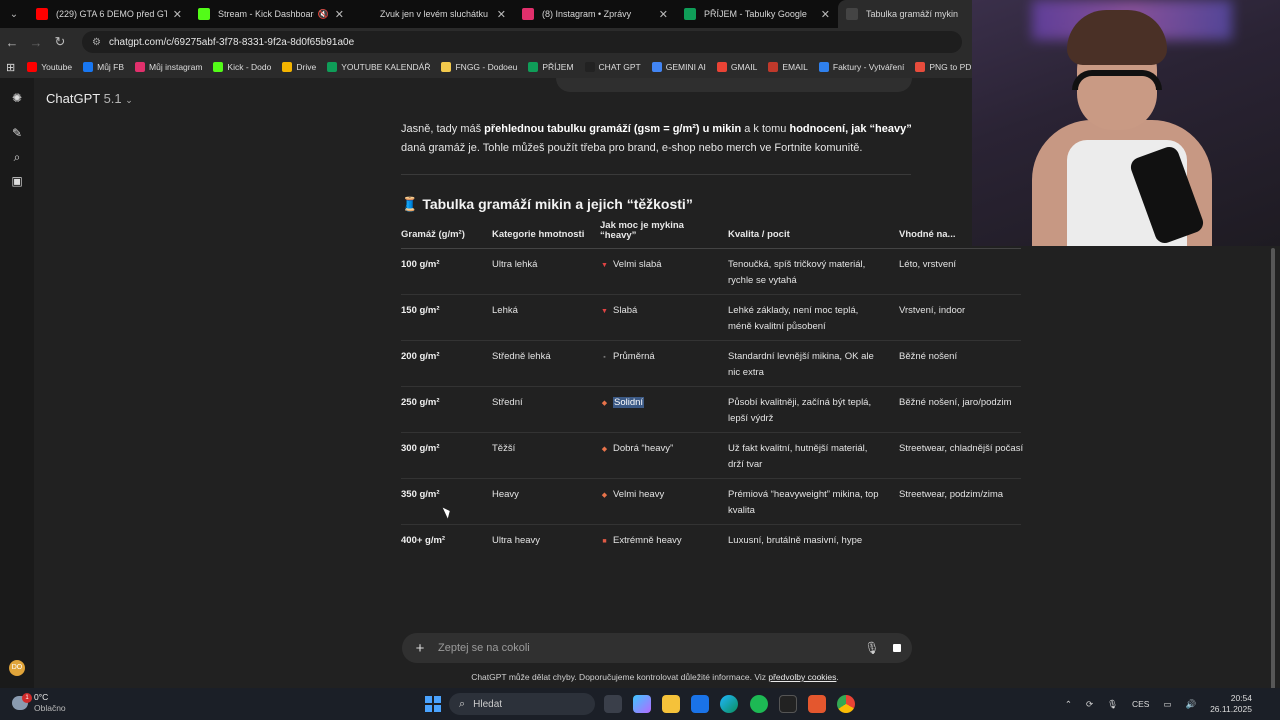 This screenshot has width=1280, height=720. What do you see at coordinates (420, 402) in the screenshot?
I see `gsm-cell: 250 g/m²` at bounding box center [420, 402].